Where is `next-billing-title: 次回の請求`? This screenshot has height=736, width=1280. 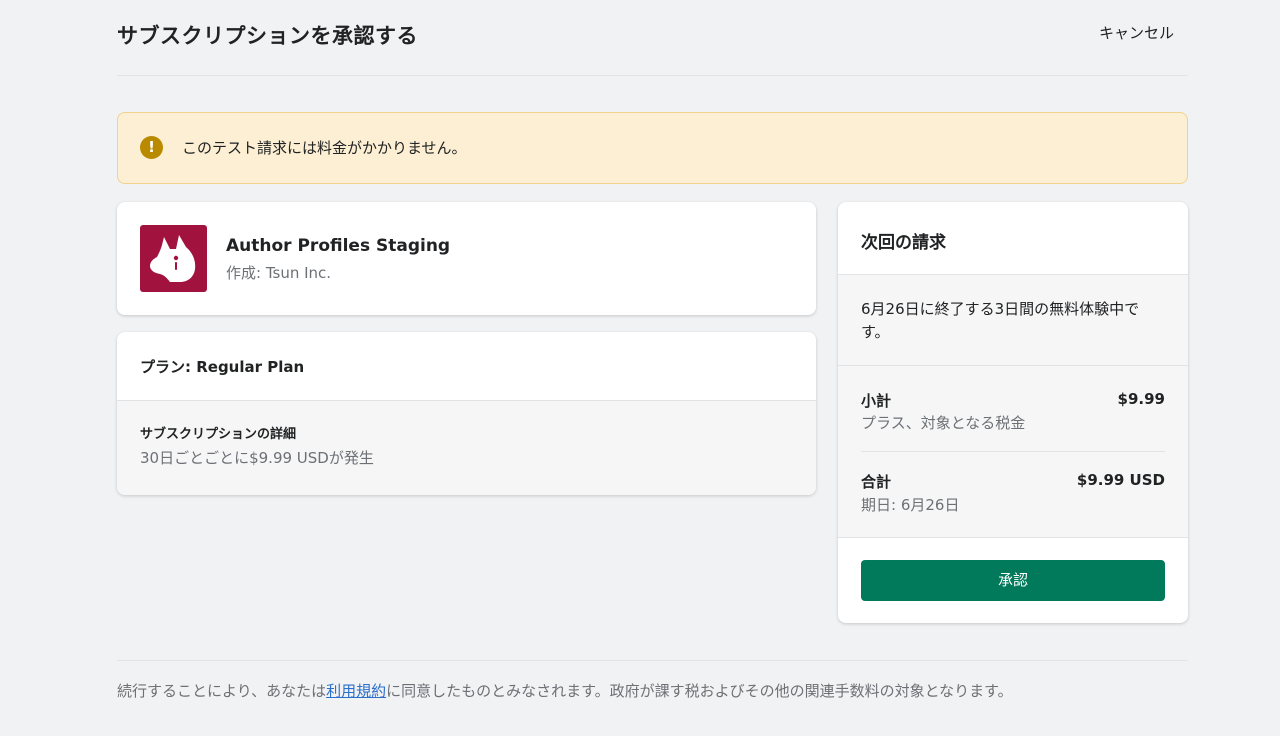
next-billing-title: 次回の請求 is located at coordinates (903, 243).